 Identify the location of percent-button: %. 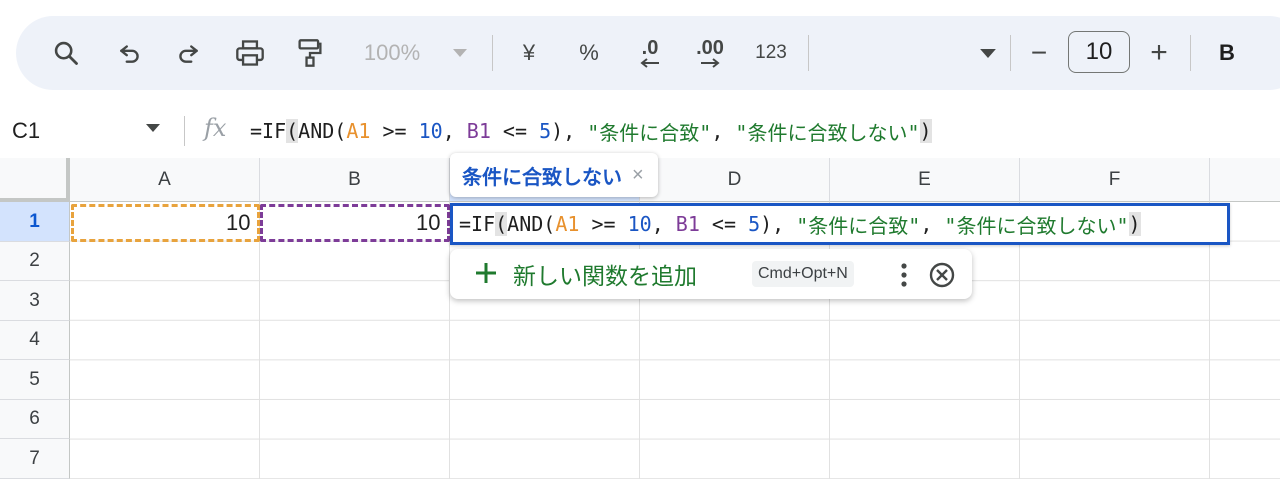
(589, 53).